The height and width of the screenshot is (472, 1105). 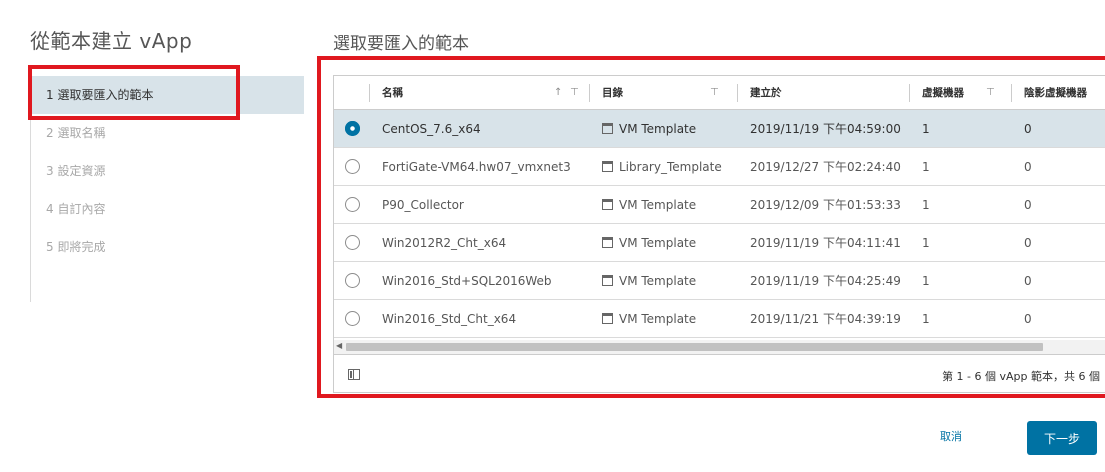 What do you see at coordinates (431, 128) in the screenshot?
I see `row-name: CentOS_7.6_x64` at bounding box center [431, 128].